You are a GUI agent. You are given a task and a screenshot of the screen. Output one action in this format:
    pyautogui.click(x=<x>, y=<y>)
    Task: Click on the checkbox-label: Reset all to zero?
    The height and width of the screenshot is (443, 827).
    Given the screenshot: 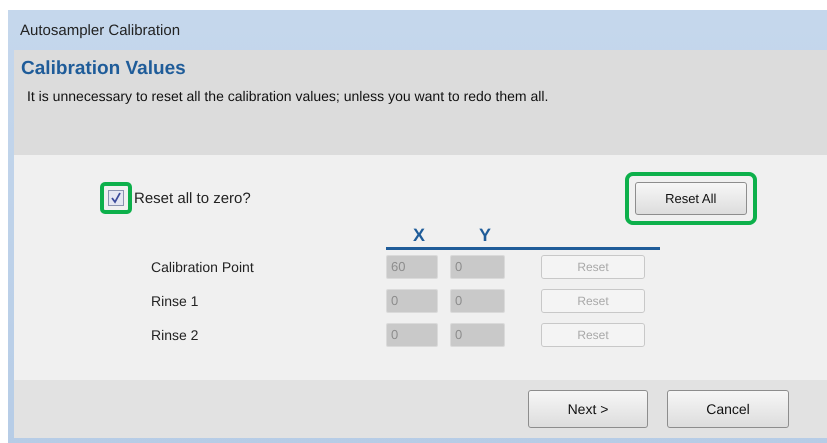 What is the action you would take?
    pyautogui.click(x=192, y=198)
    